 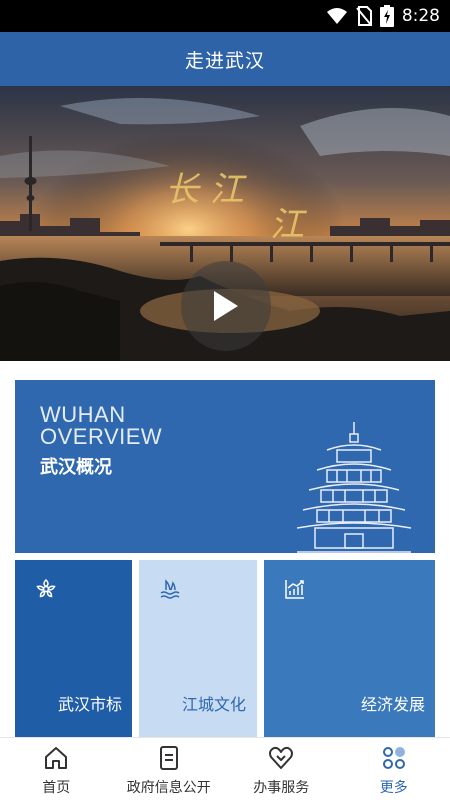 What do you see at coordinates (168, 758) in the screenshot?
I see `document-icon` at bounding box center [168, 758].